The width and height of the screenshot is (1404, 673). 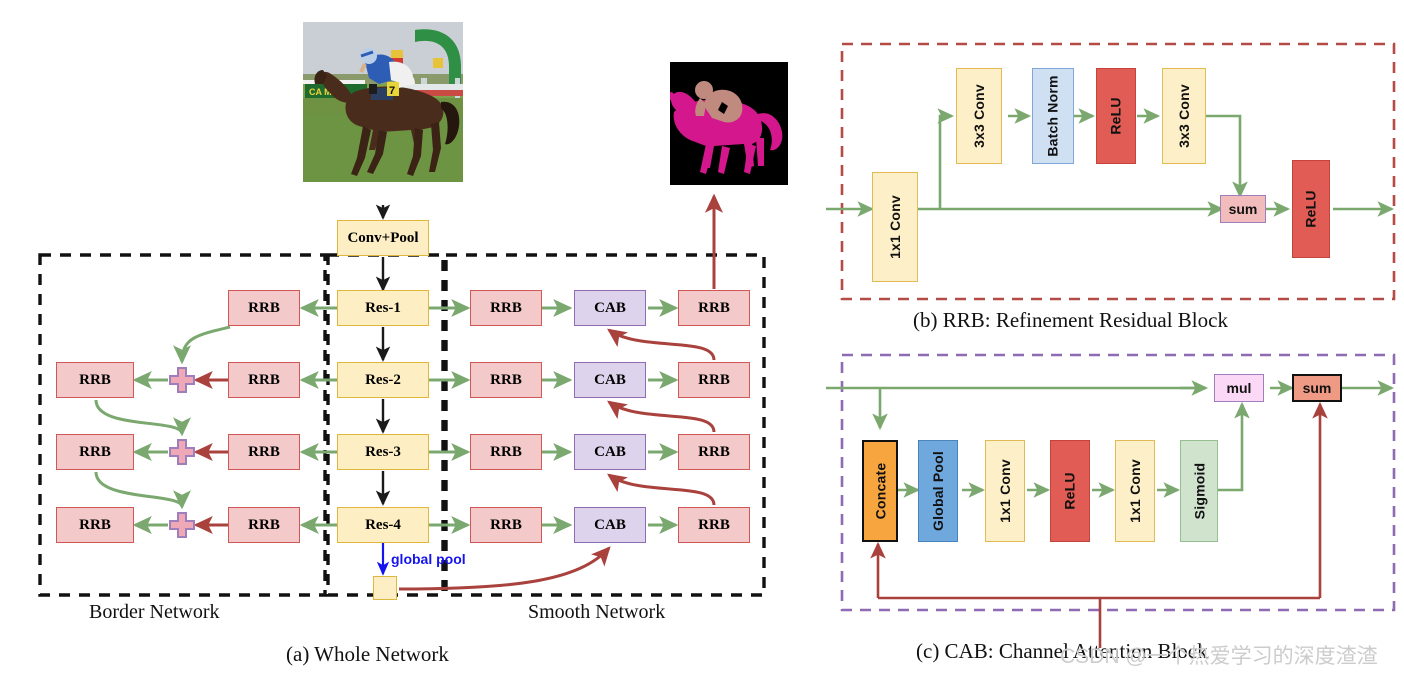 I want to click on block-b-batch-norm: Batch Norm, so click(x=1053, y=116).